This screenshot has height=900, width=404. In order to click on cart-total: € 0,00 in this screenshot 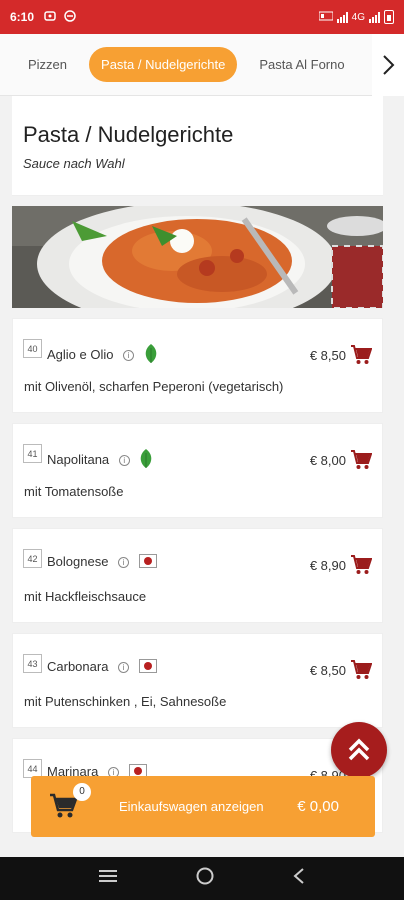, I will do `click(318, 806)`.